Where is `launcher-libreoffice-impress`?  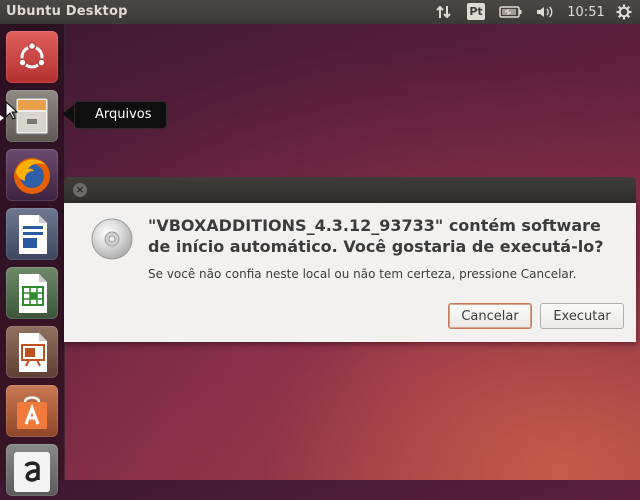 launcher-libreoffice-impress is located at coordinates (32, 352).